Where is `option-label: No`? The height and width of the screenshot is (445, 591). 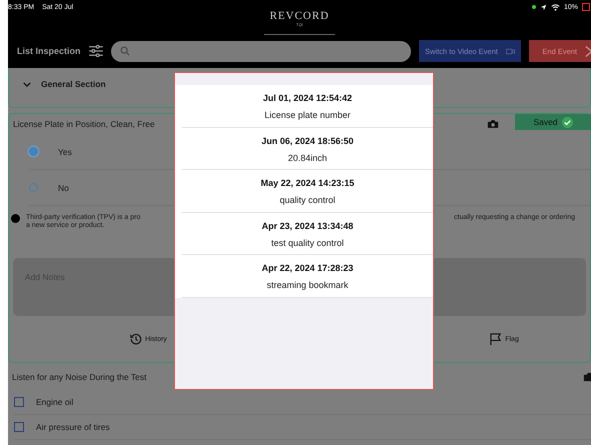 option-label: No is located at coordinates (63, 187).